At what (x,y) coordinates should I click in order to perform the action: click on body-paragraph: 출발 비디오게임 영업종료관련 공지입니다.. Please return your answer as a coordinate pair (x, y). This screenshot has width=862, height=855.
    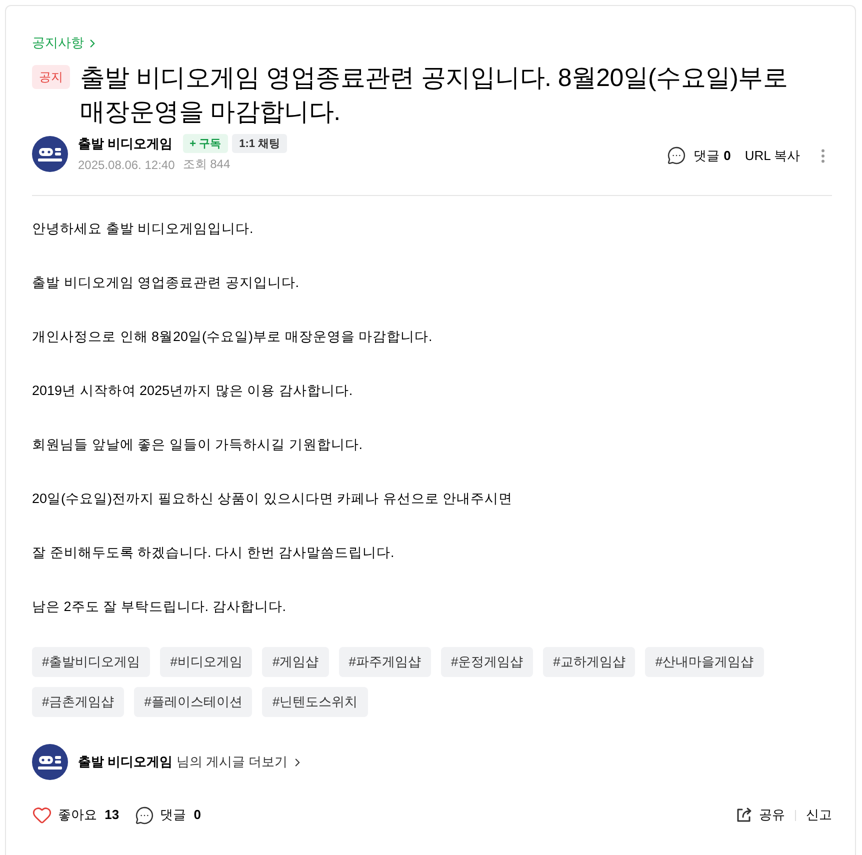
    Looking at the image, I should click on (166, 283).